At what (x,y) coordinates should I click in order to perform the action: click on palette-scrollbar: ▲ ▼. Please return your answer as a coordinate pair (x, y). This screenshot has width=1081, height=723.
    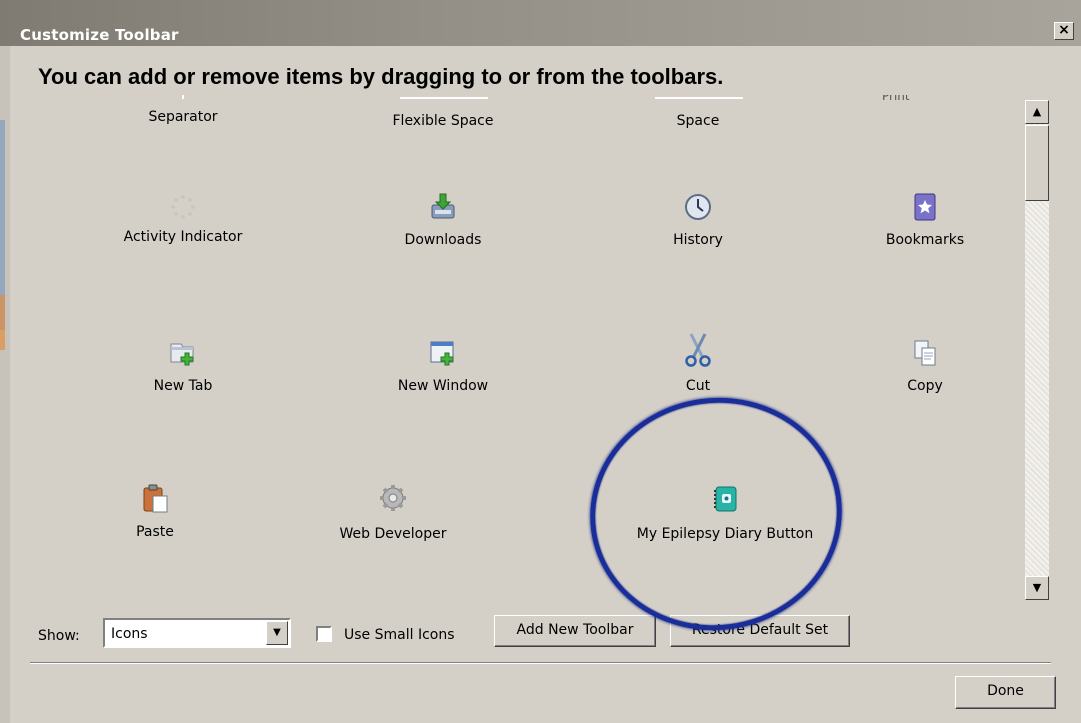
    Looking at the image, I should click on (1037, 350).